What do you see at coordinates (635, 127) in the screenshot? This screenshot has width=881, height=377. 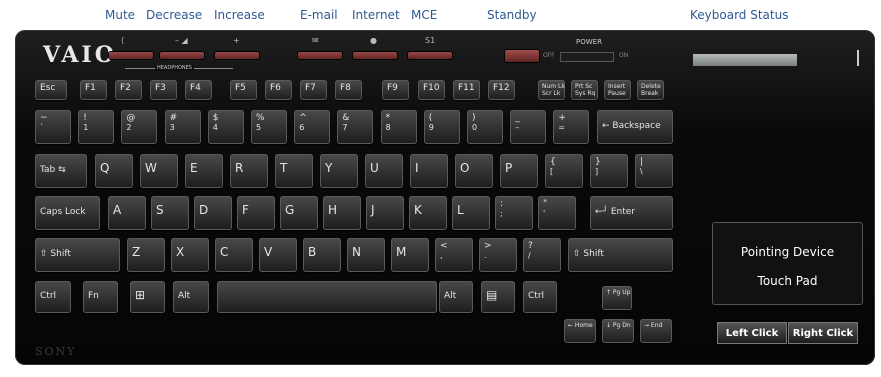 I see `key-backspace: ← Backspace` at bounding box center [635, 127].